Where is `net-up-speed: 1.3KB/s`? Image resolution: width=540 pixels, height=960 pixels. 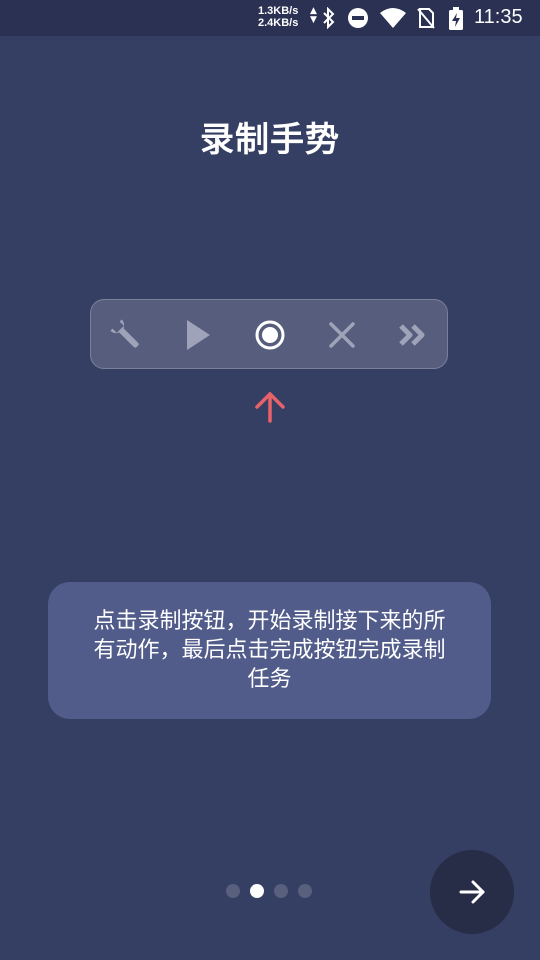
net-up-speed: 1.3KB/s is located at coordinates (278, 11).